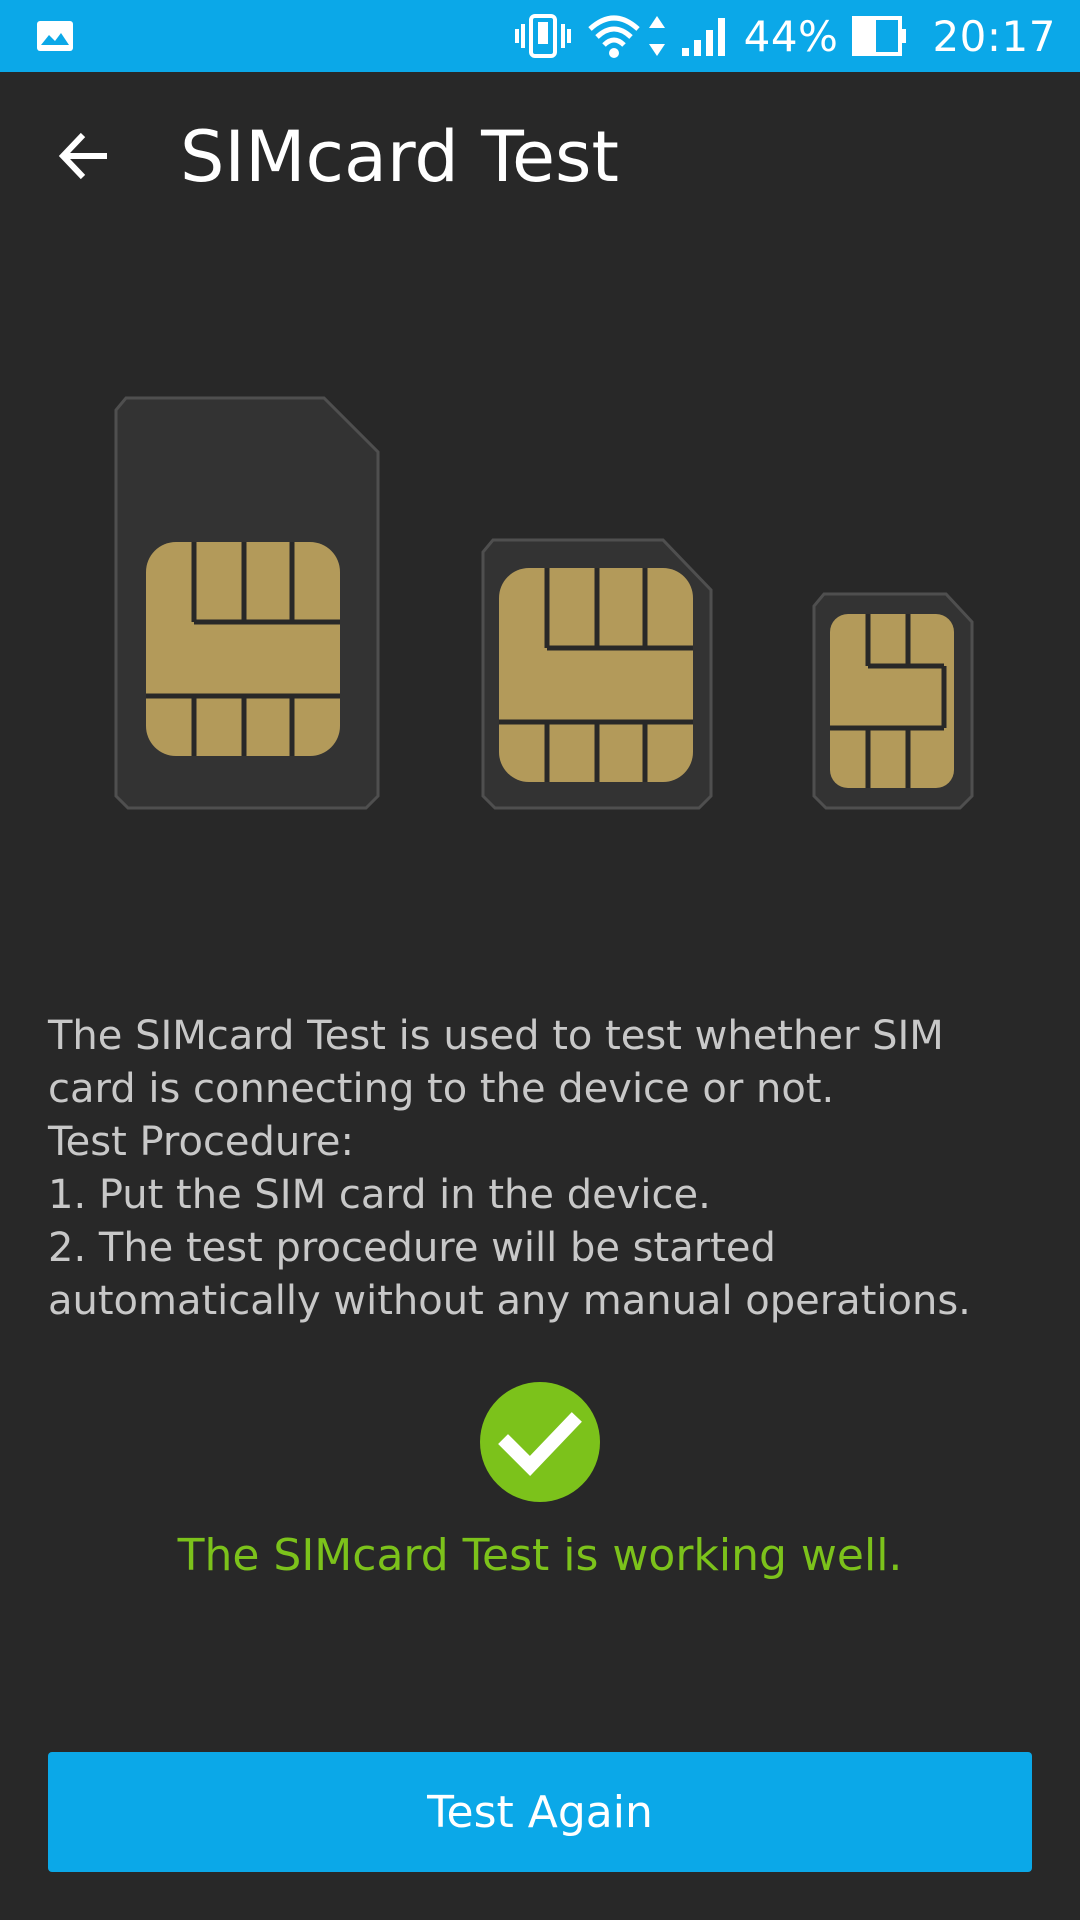 This screenshot has width=1080, height=1920. I want to click on app-bar: SIMcard Test, so click(540, 157).